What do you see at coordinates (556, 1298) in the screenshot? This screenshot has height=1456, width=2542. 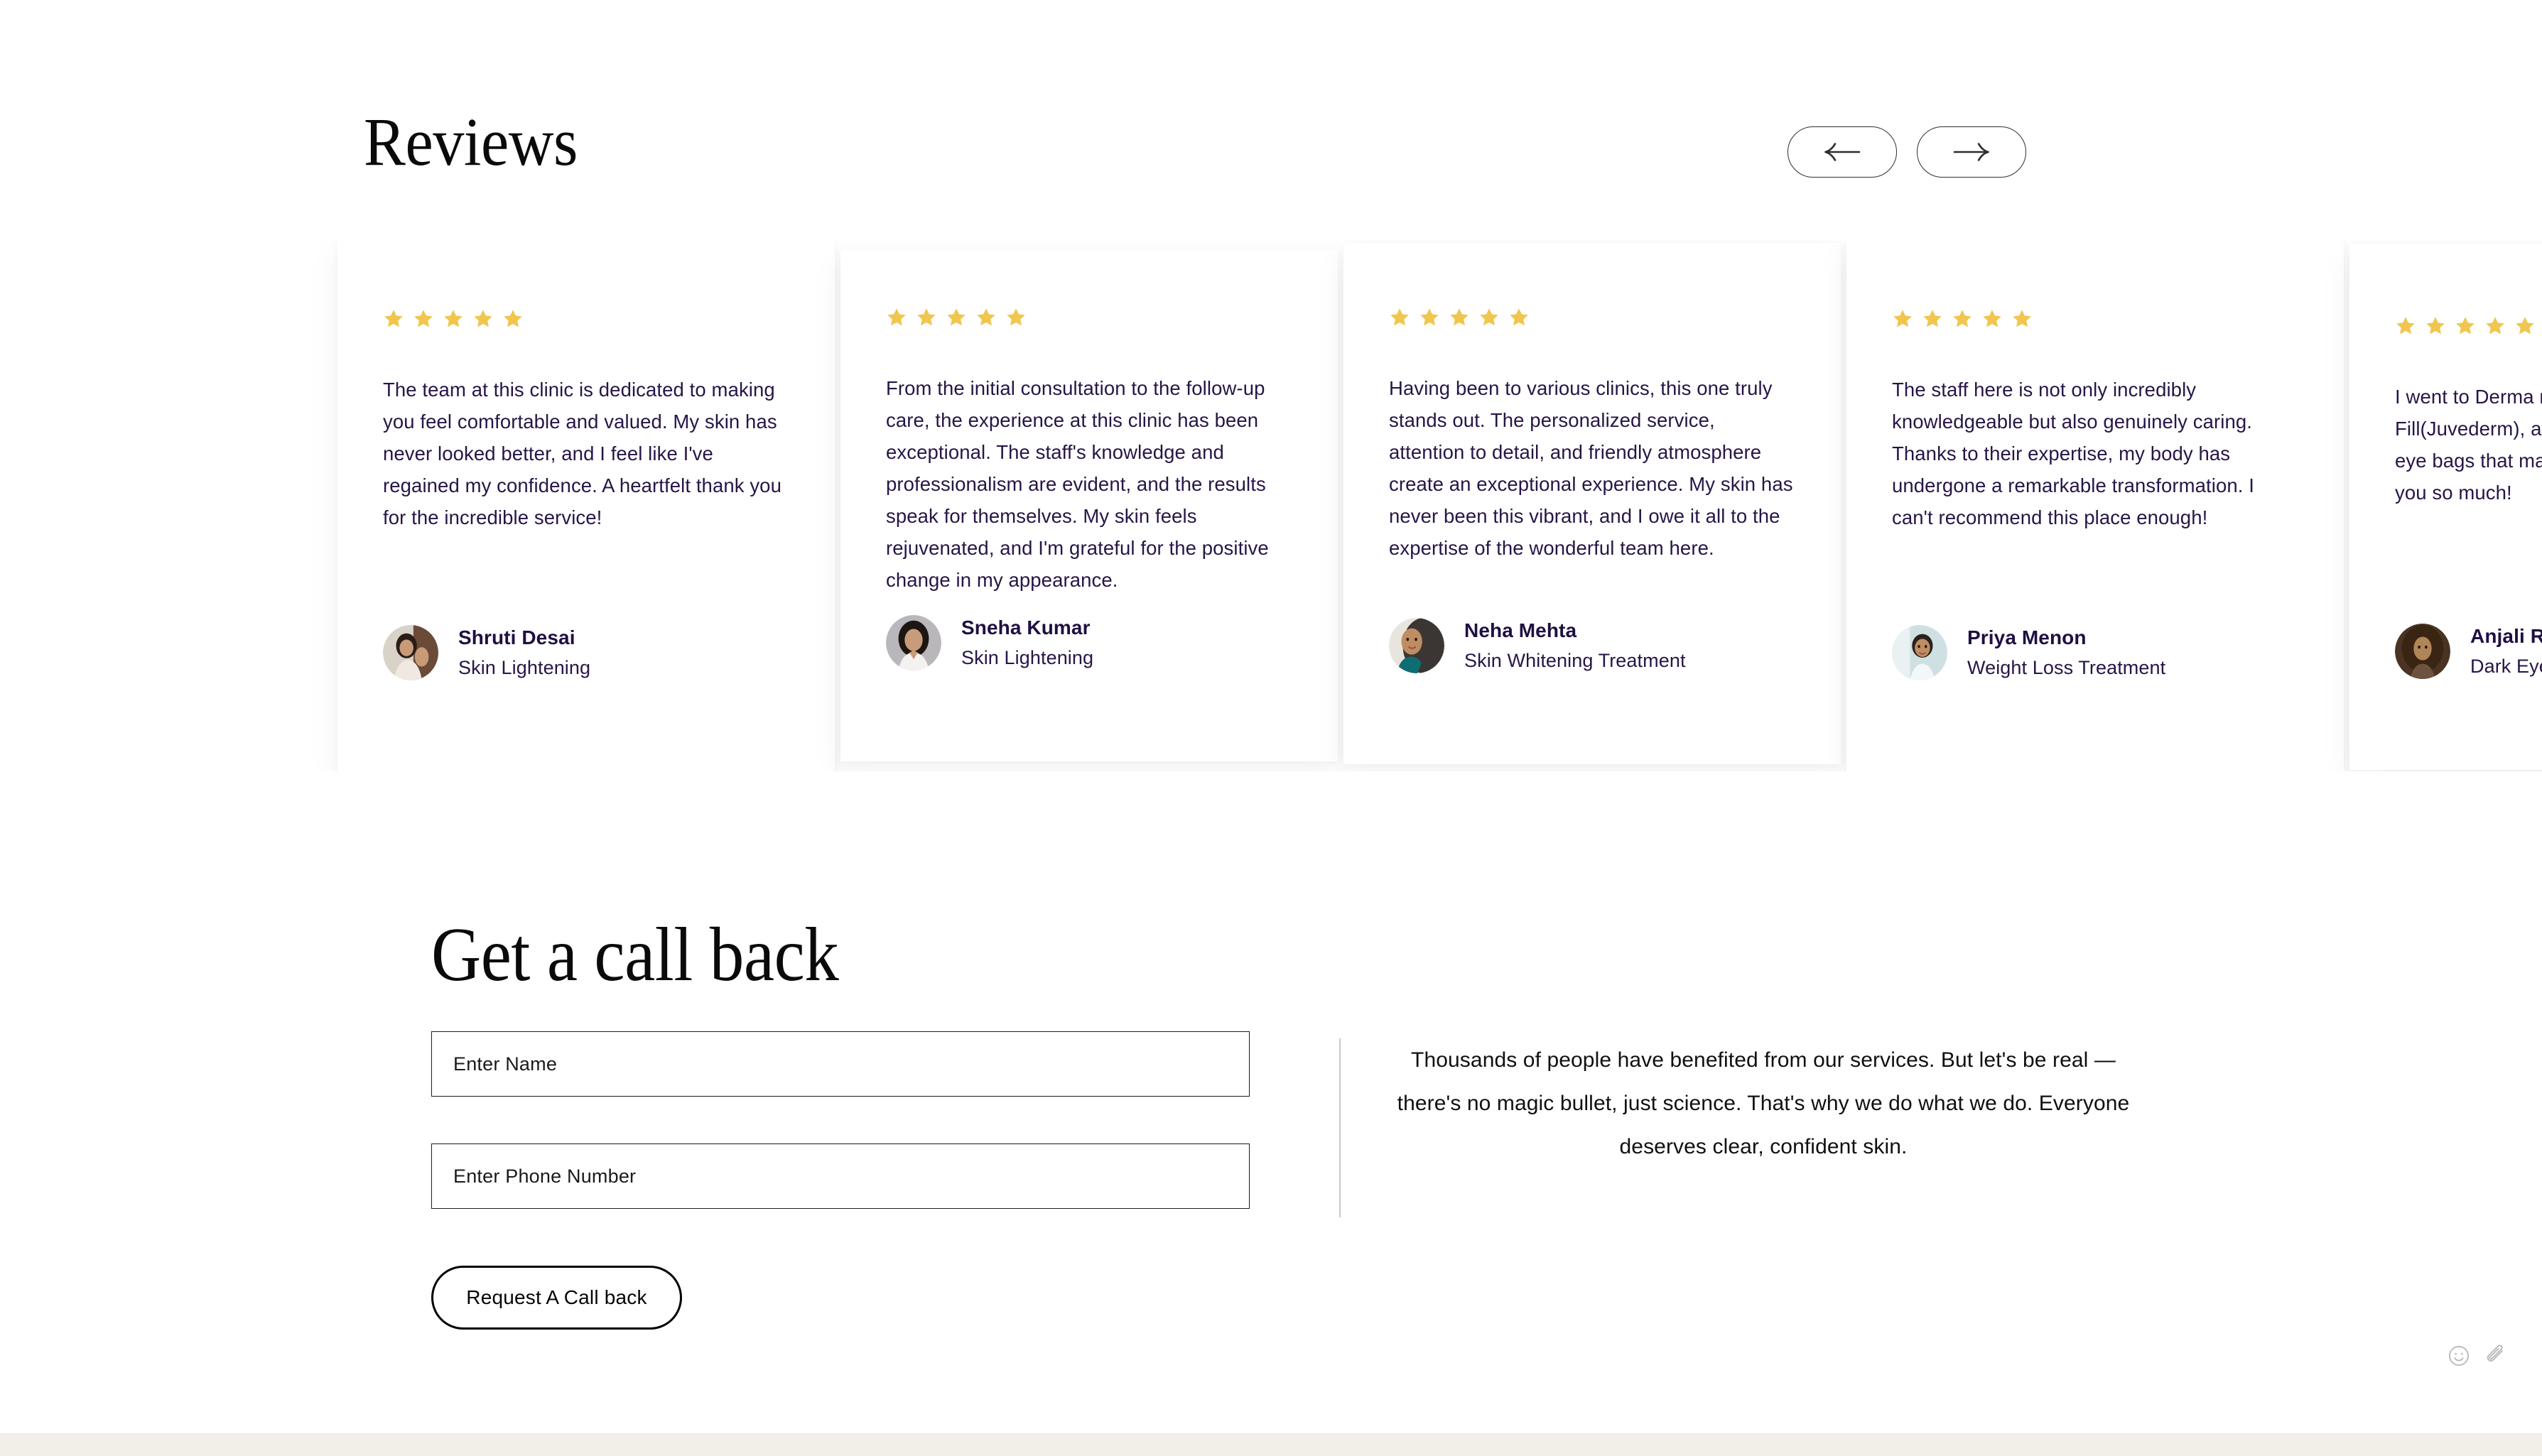 I see `request-callback-button: Request A Call back` at bounding box center [556, 1298].